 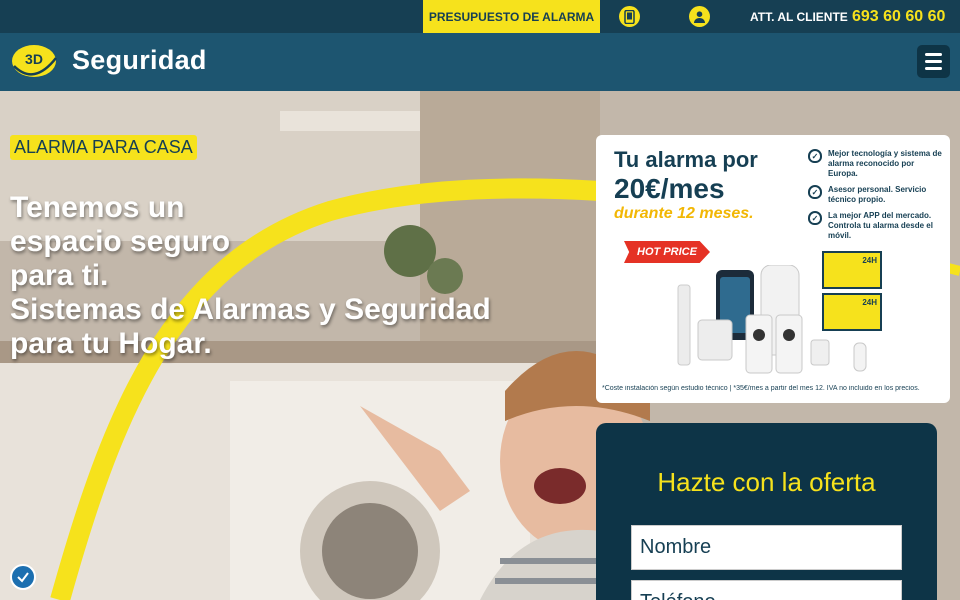 What do you see at coordinates (629, 16) in the screenshot?
I see `phone-icon` at bounding box center [629, 16].